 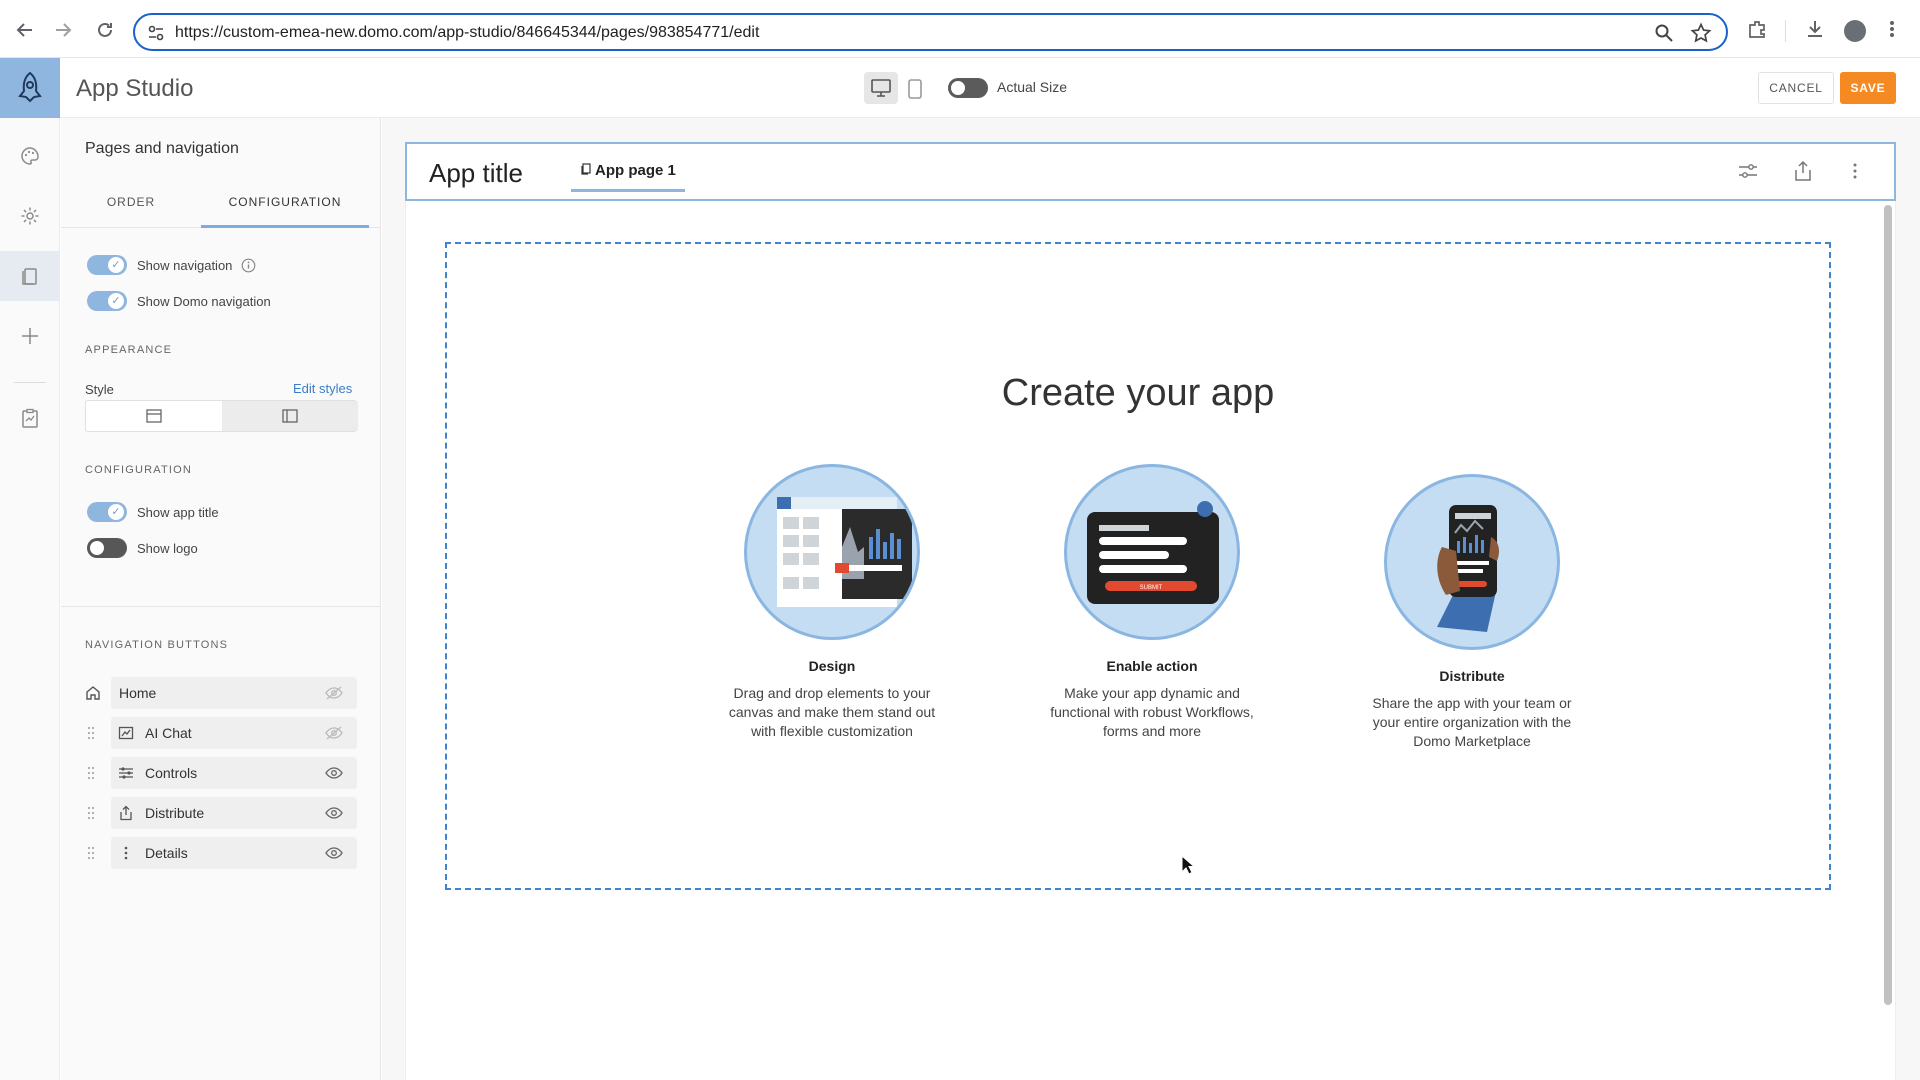 What do you see at coordinates (30, 382) in the screenshot?
I see `rail-divider` at bounding box center [30, 382].